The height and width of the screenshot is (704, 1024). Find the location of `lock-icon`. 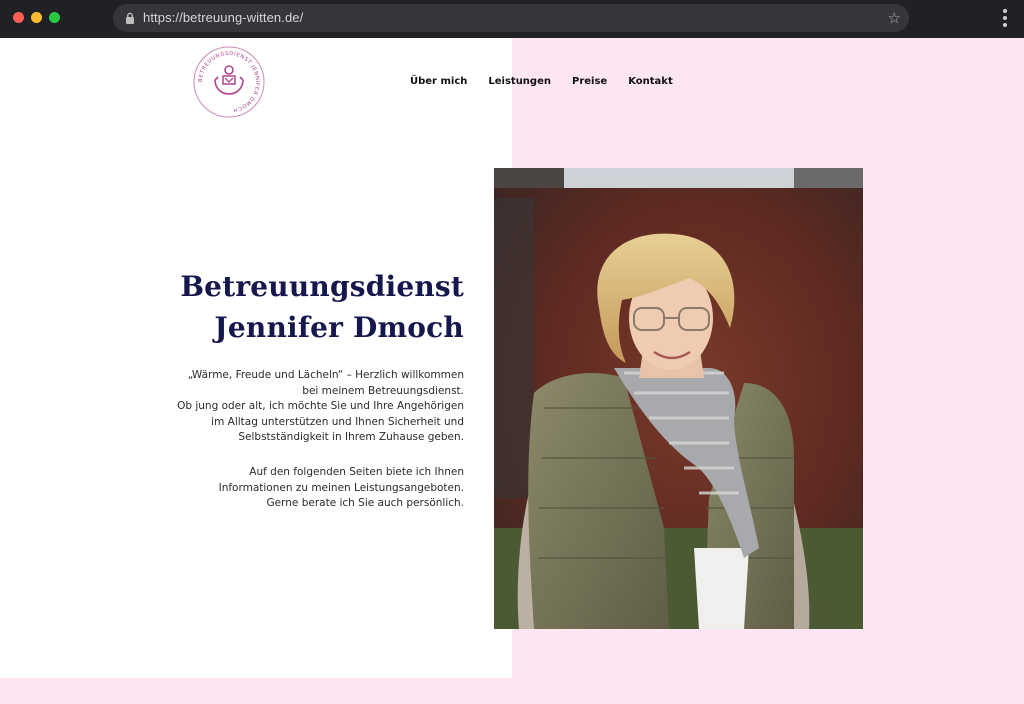

lock-icon is located at coordinates (130, 18).